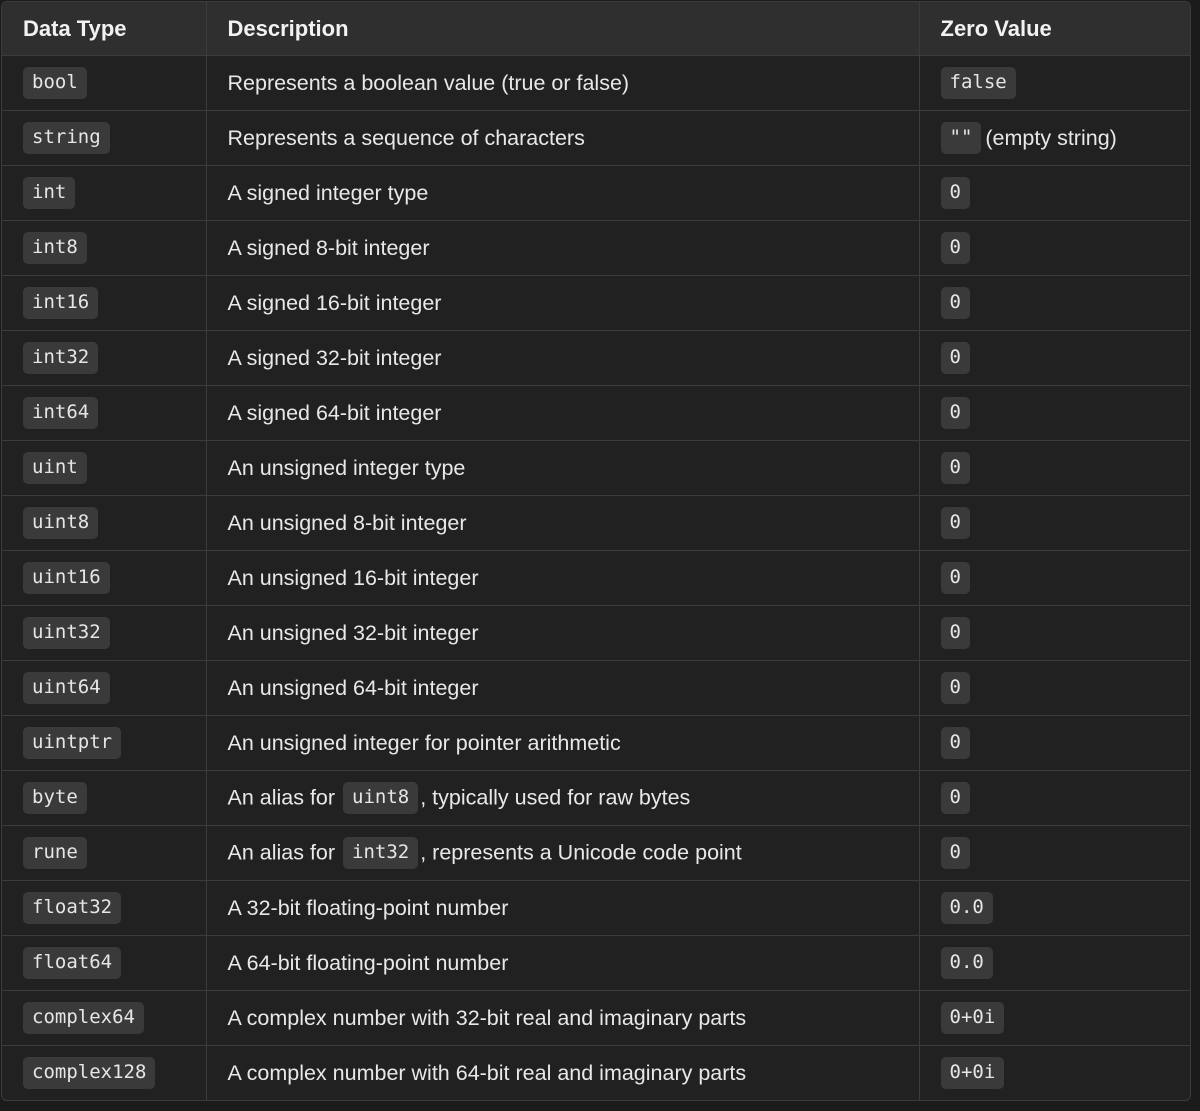 The width and height of the screenshot is (1200, 1111). I want to click on description-text: An unsigned integer type, so click(346, 467).